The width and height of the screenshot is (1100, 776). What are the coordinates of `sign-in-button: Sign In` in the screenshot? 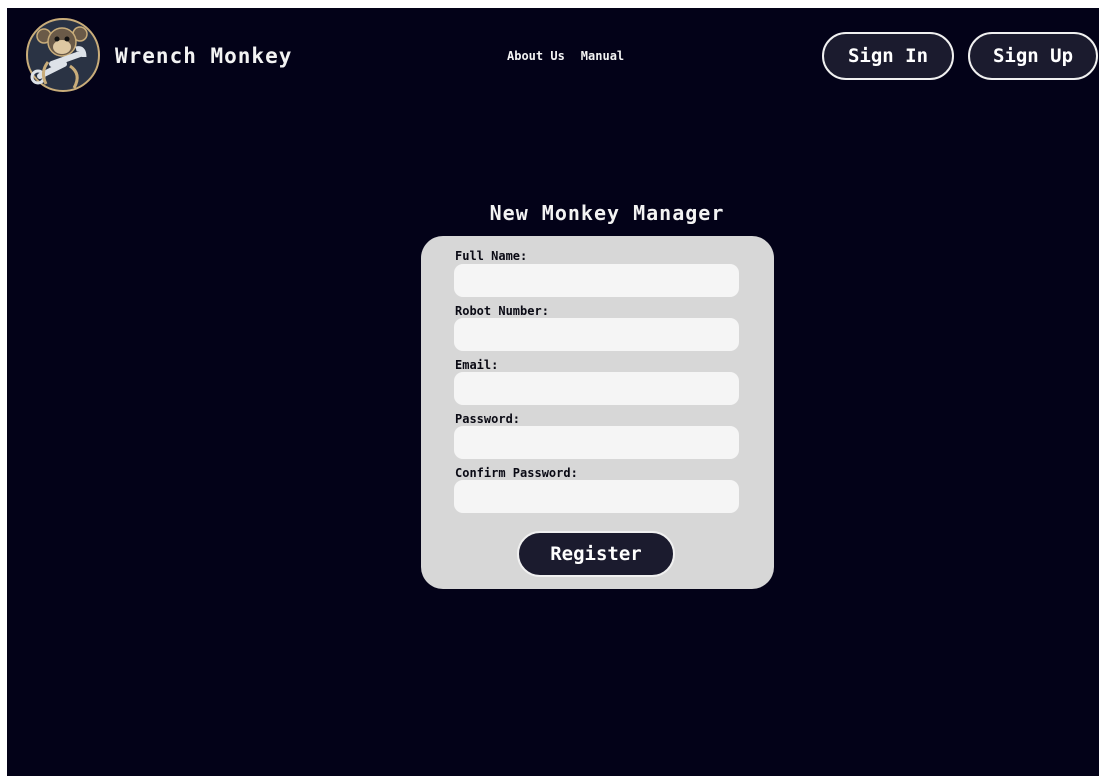 It's located at (888, 56).